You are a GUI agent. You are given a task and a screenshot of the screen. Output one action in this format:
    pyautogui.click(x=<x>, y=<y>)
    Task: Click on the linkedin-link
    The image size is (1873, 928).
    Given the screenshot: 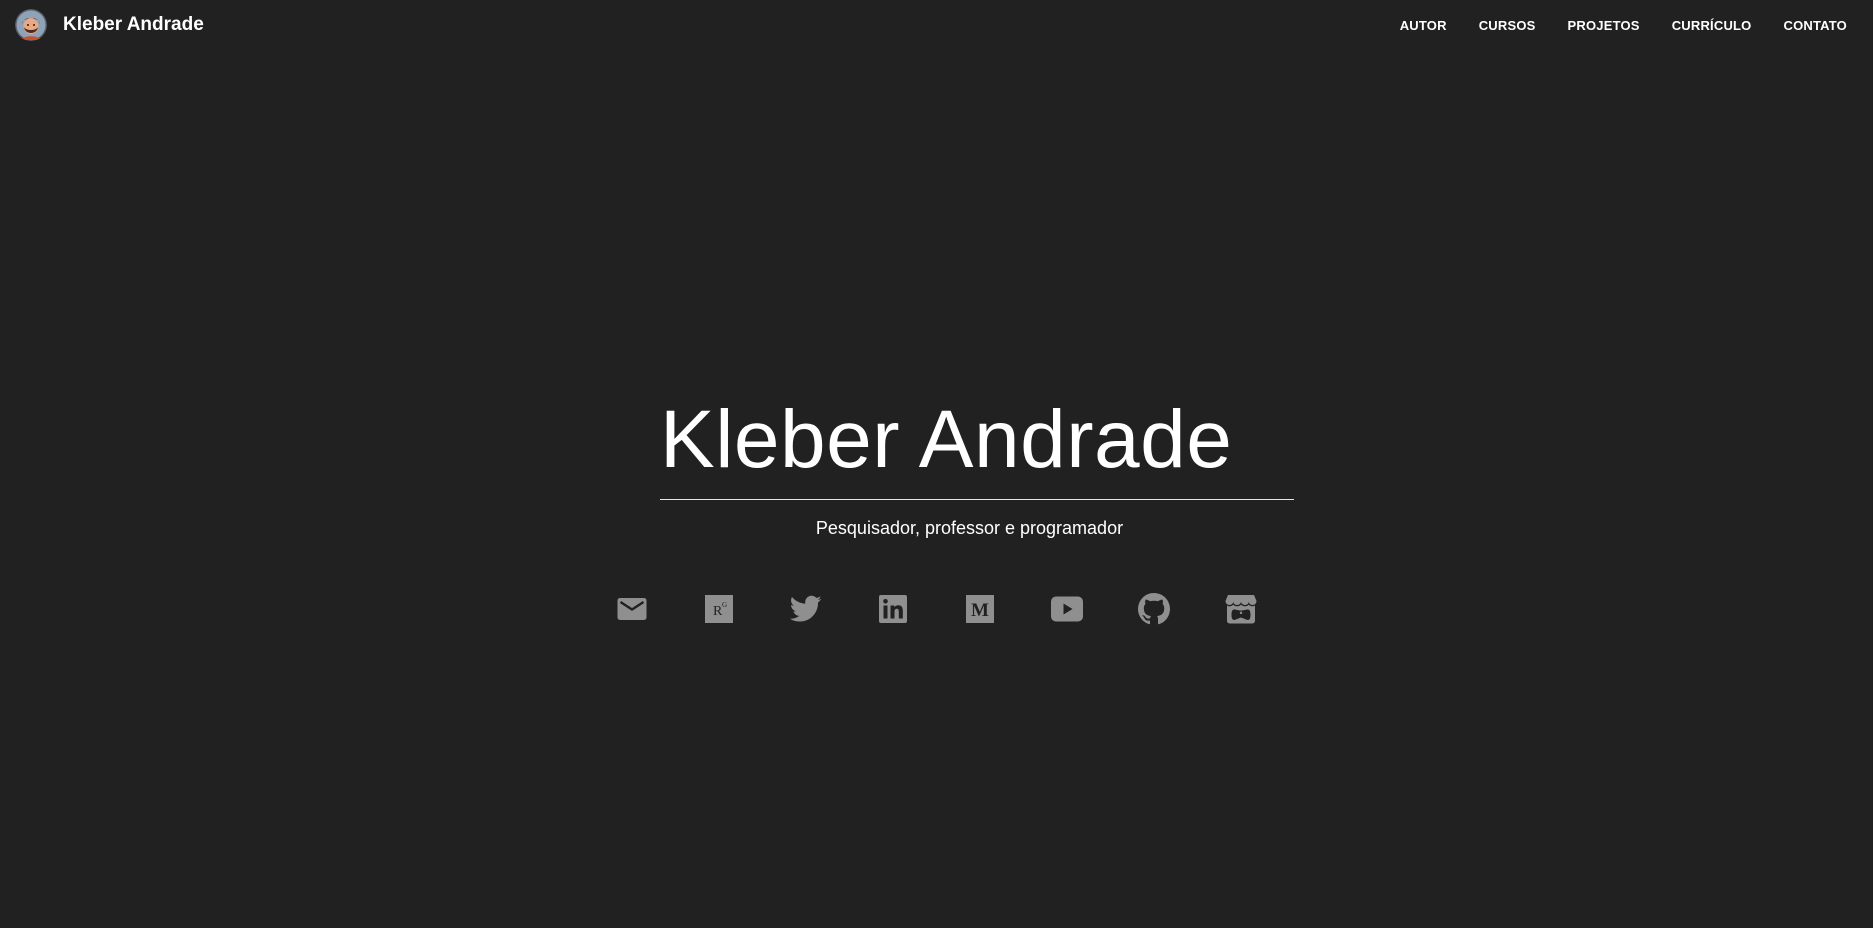 What is the action you would take?
    pyautogui.click(x=893, y=609)
    